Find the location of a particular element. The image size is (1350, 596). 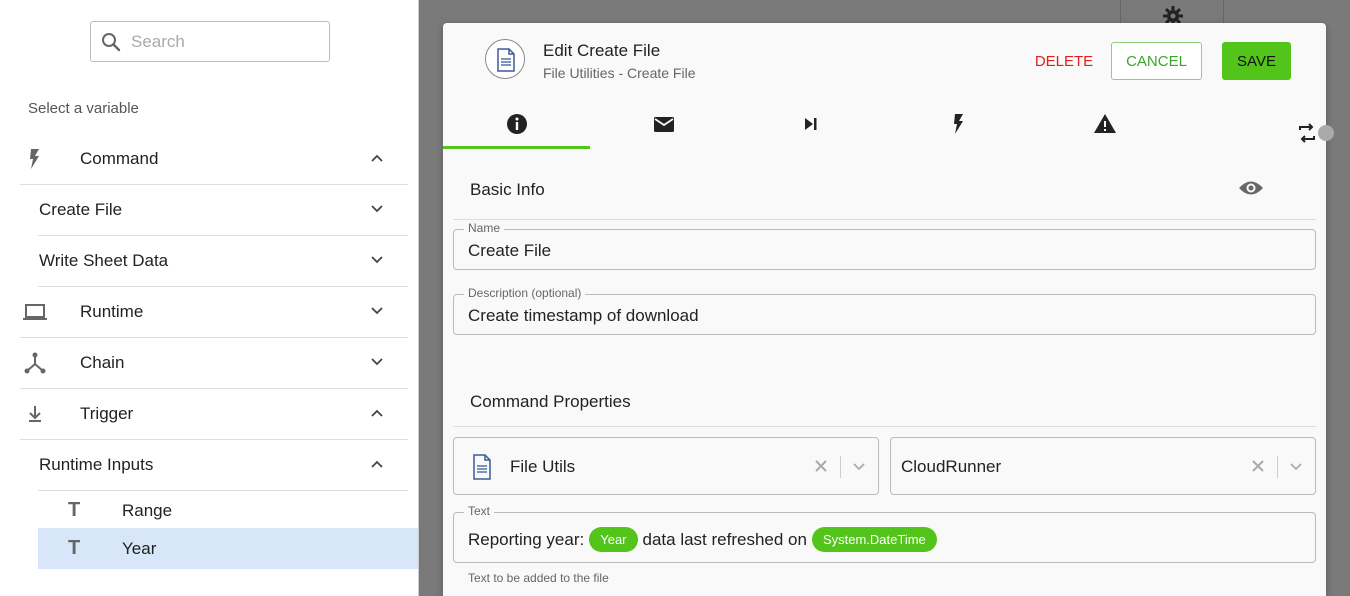

search-box is located at coordinates (210, 41).